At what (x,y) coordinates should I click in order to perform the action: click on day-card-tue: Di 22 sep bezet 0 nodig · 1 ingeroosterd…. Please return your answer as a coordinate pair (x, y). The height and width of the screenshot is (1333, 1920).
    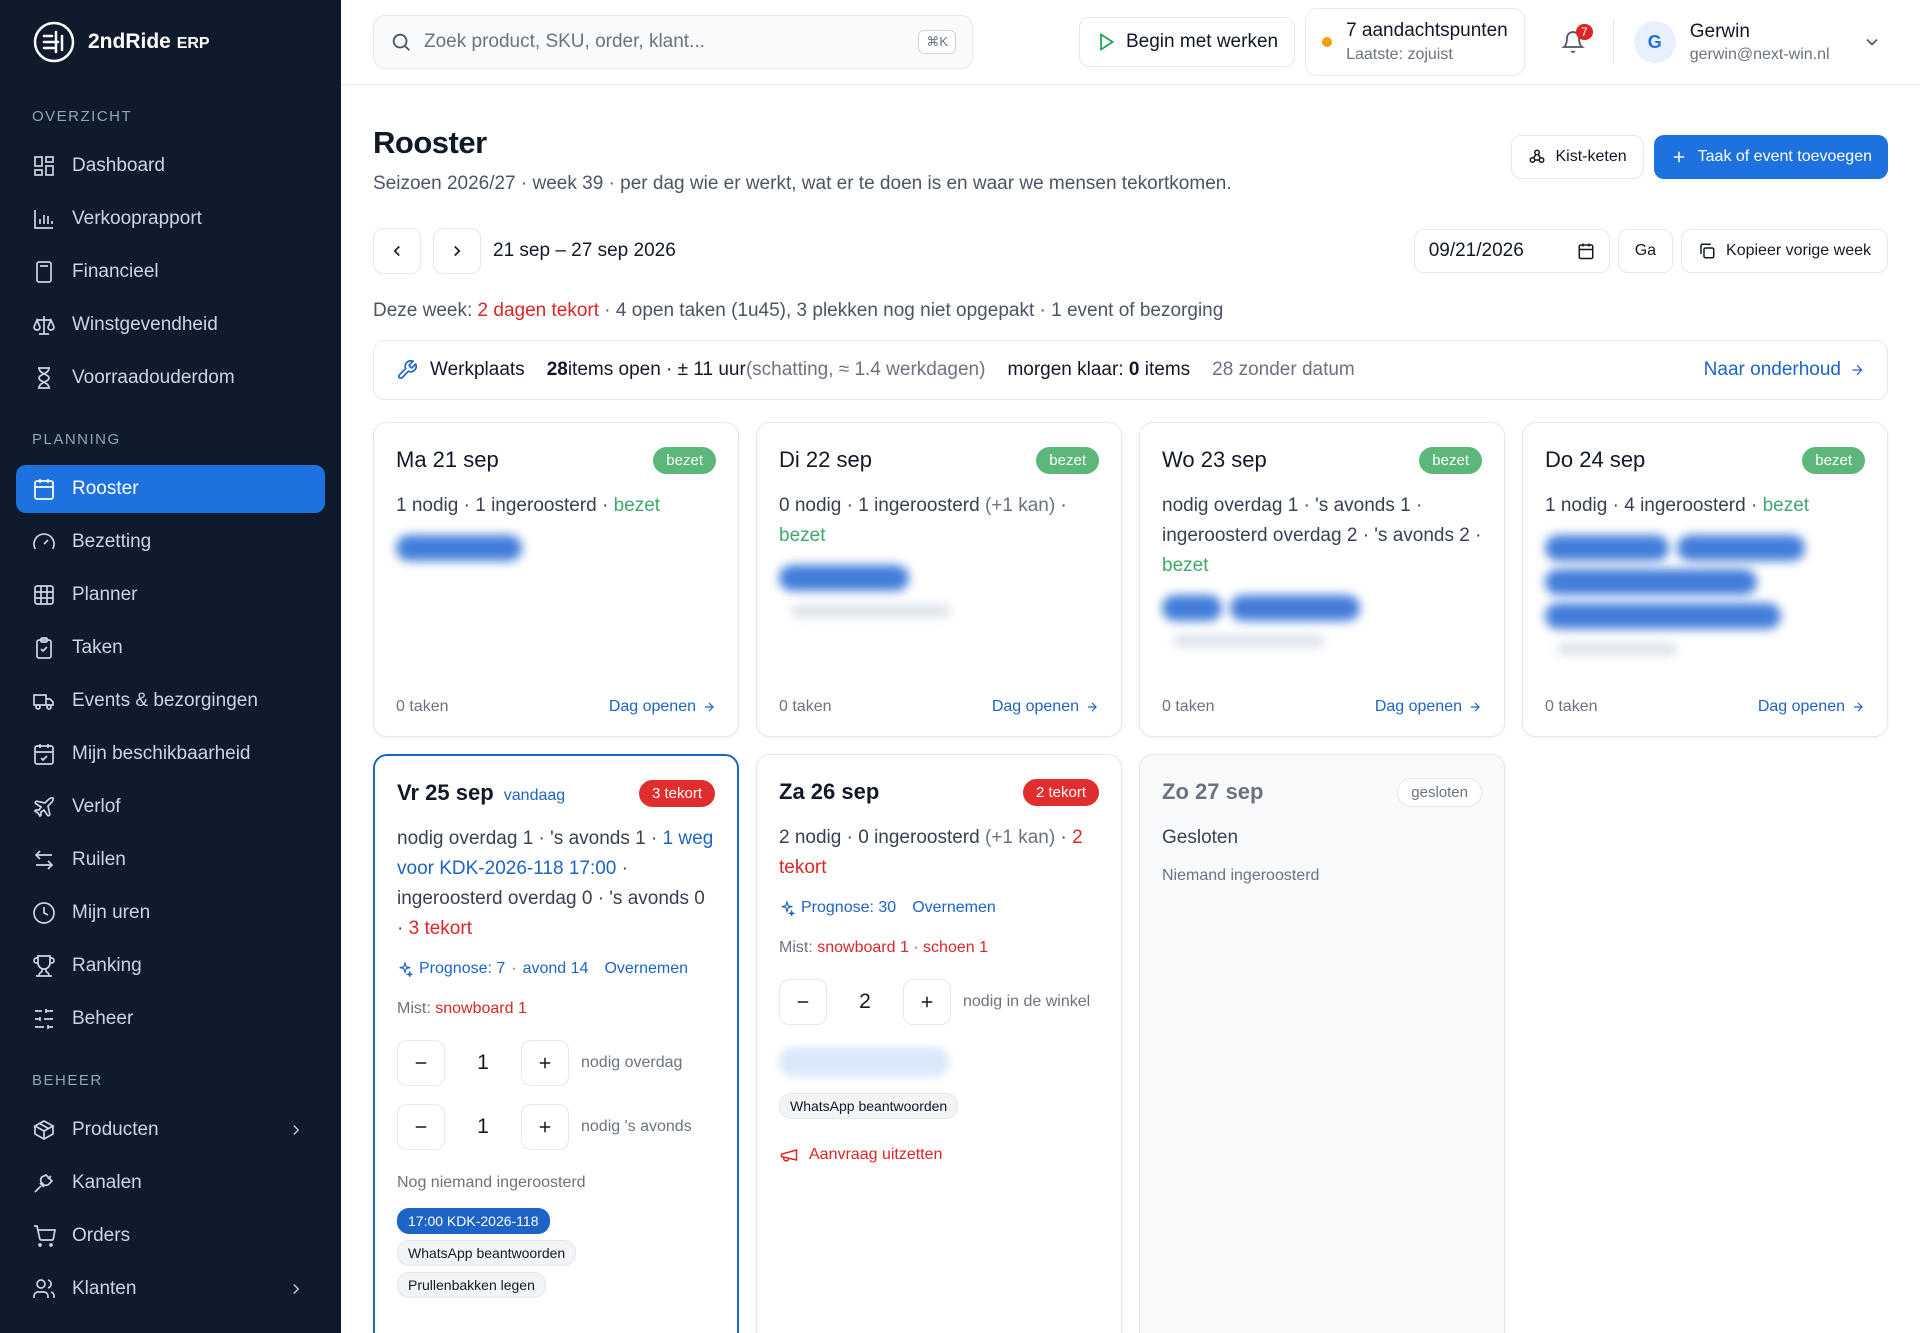
    Looking at the image, I should click on (939, 579).